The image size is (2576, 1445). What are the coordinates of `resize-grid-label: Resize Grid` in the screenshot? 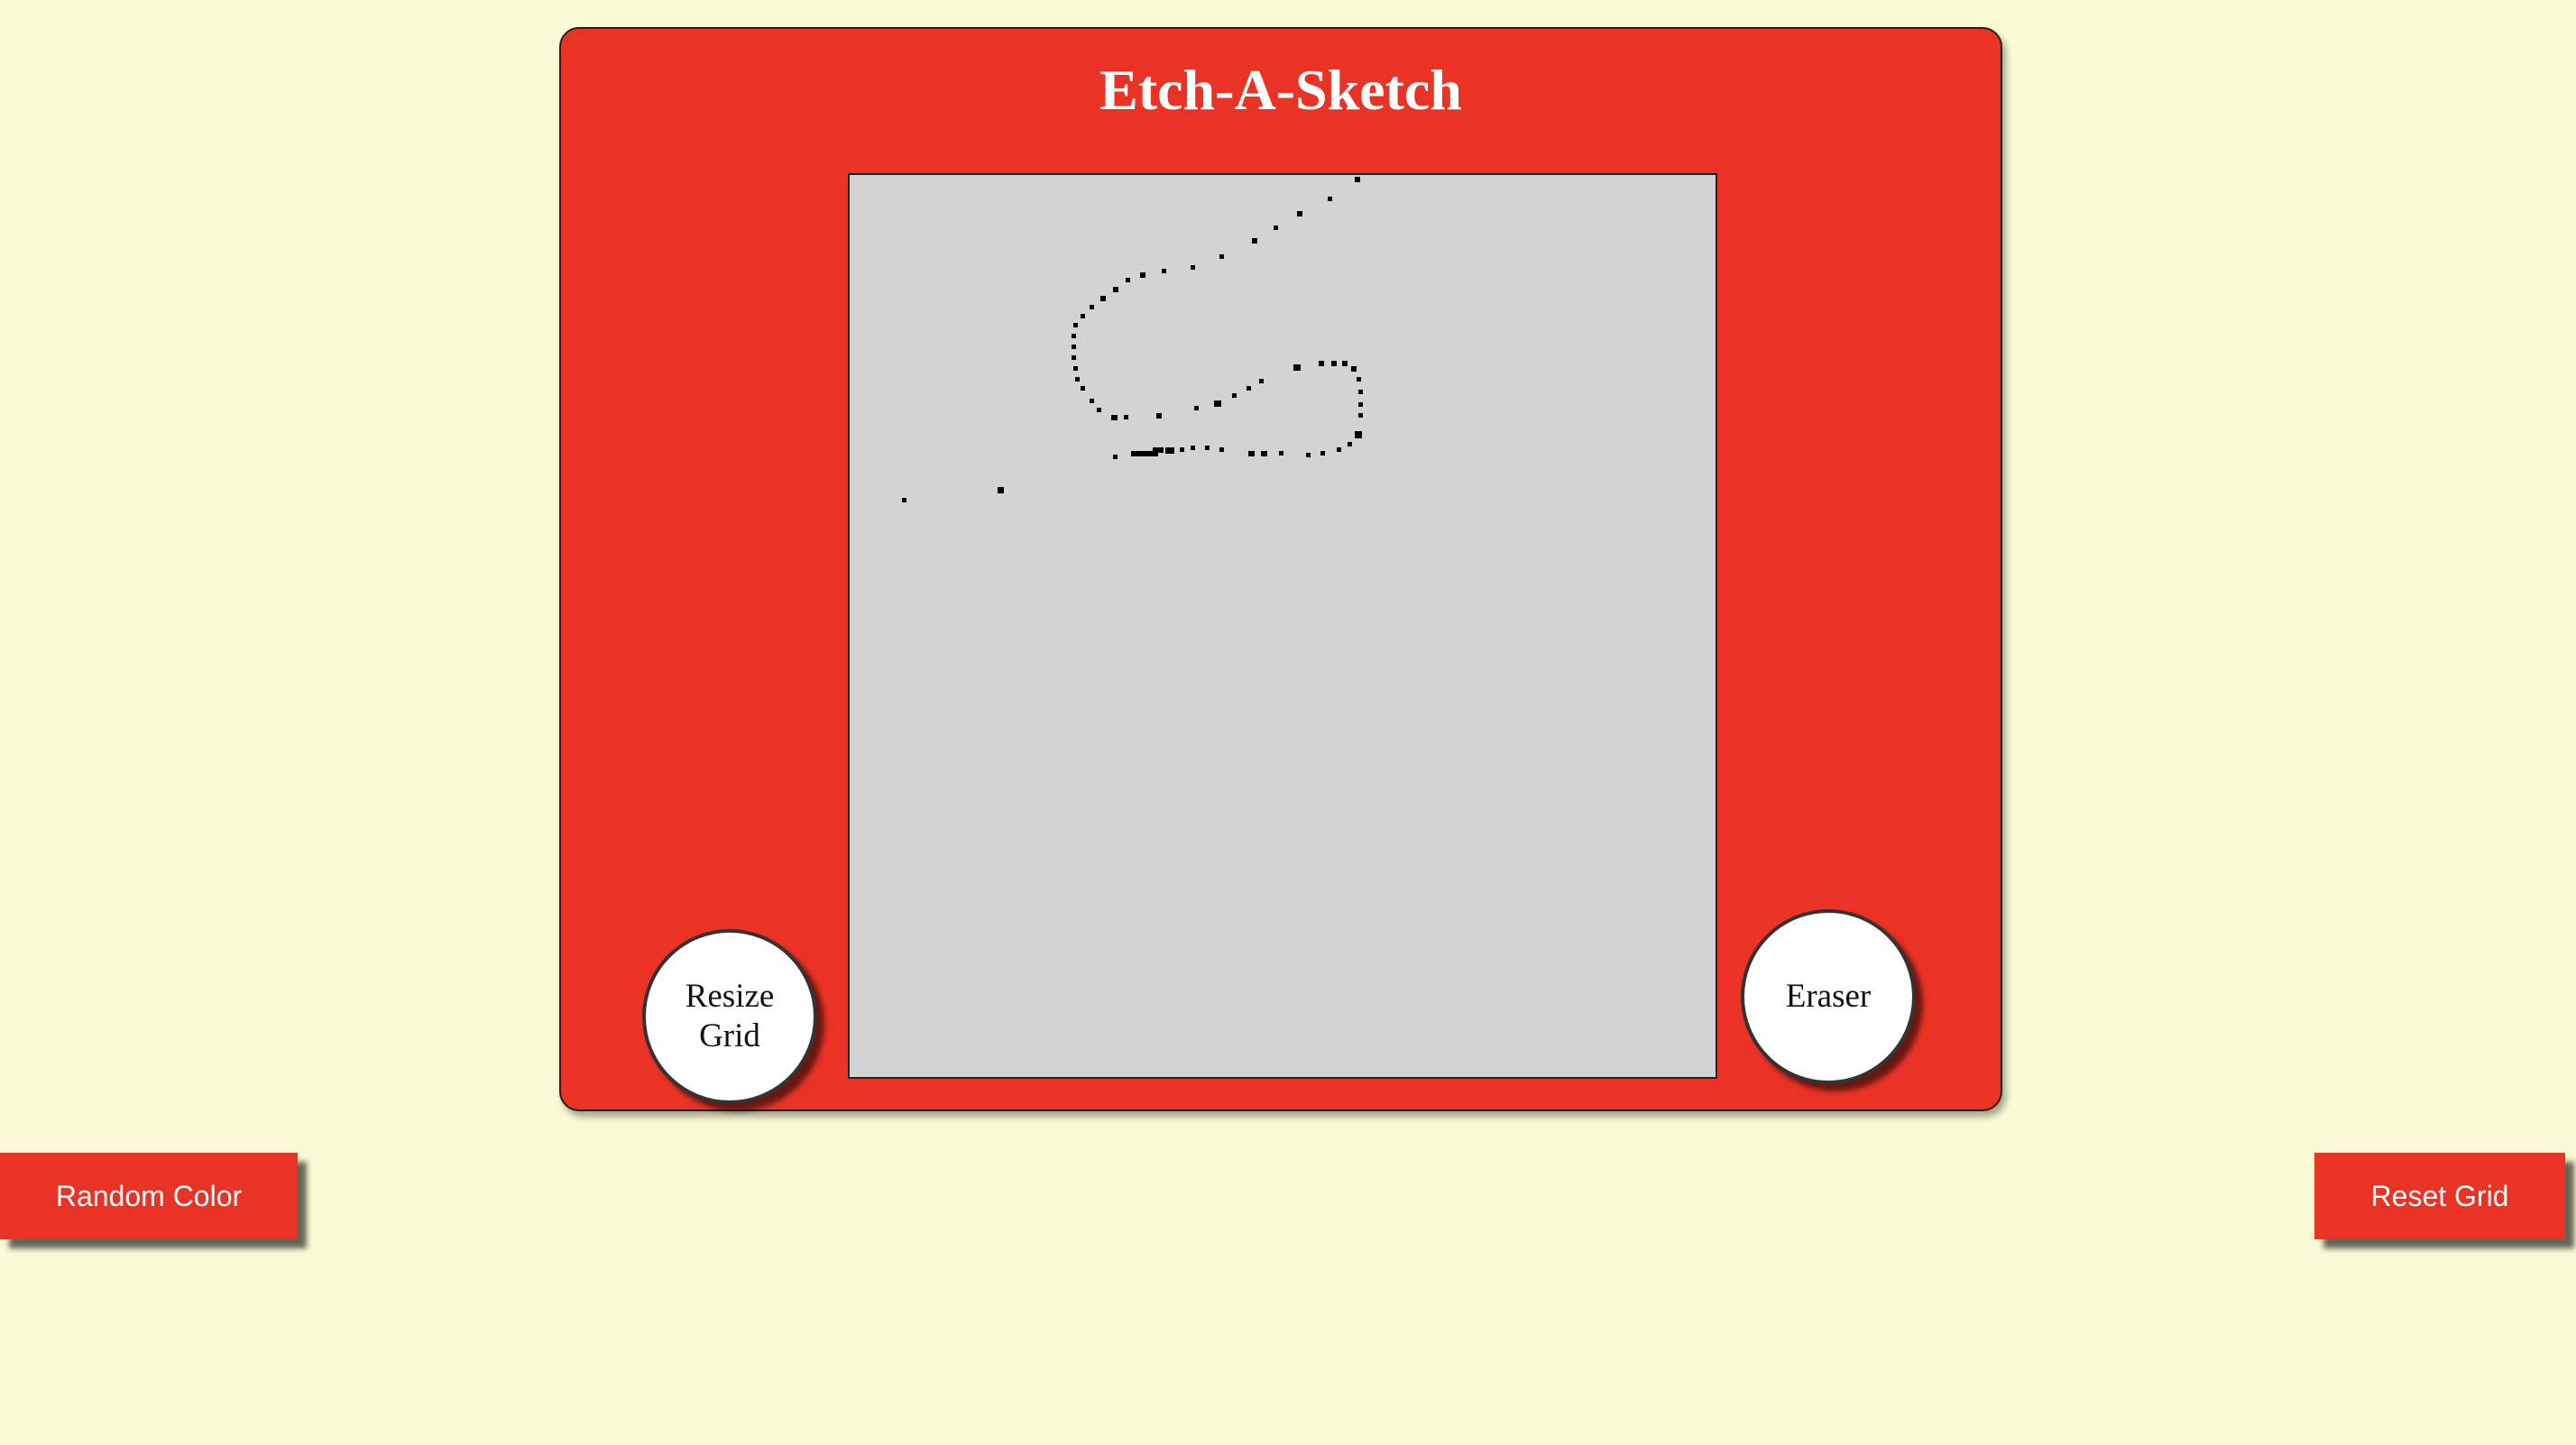 It's located at (730, 1016).